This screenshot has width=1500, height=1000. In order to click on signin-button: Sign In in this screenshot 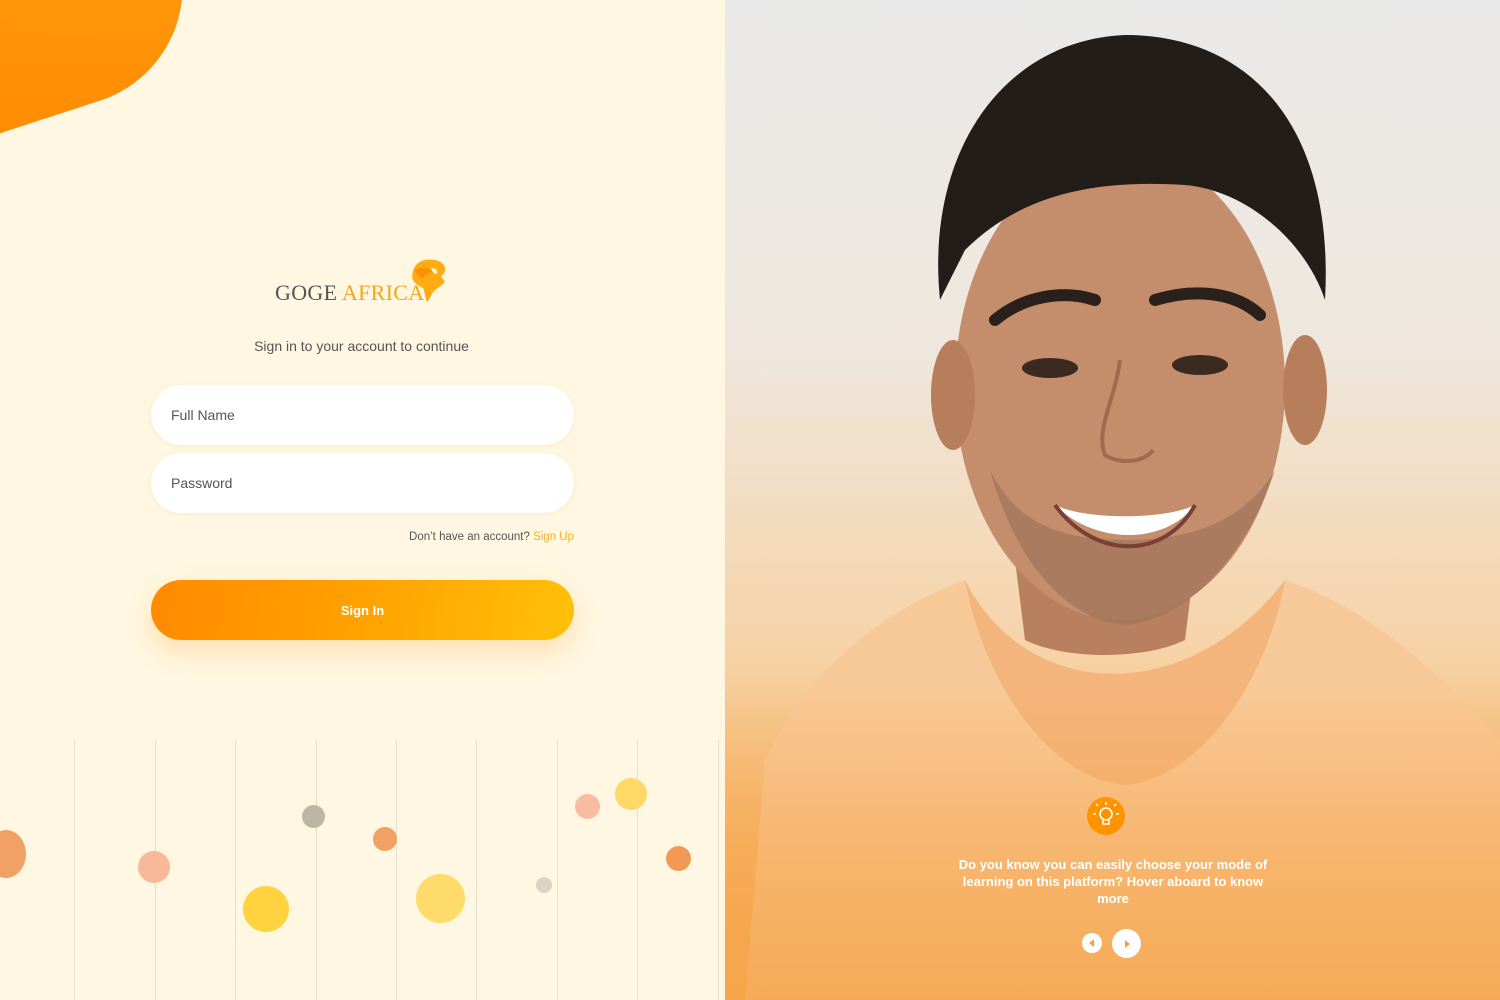, I will do `click(362, 610)`.